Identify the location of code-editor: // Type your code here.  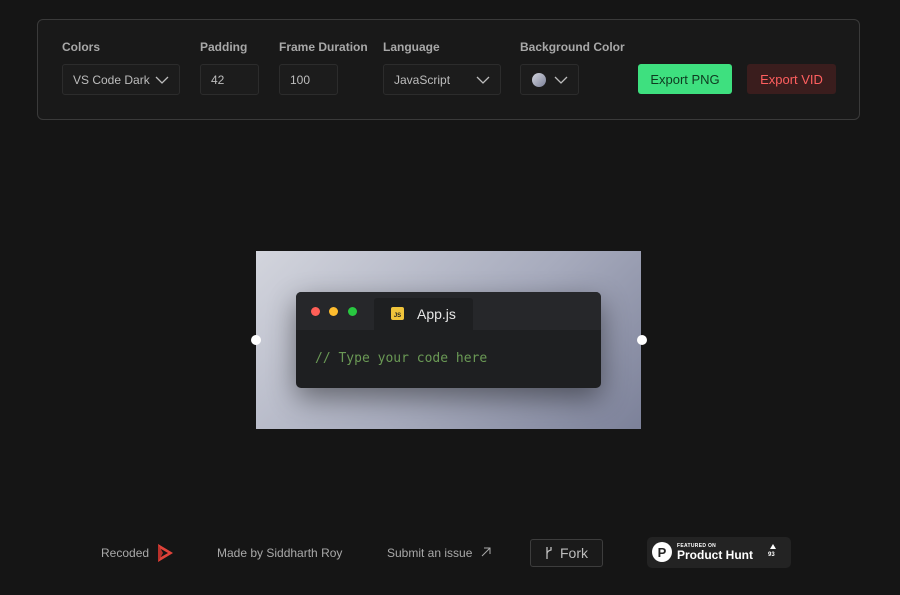
(401, 358).